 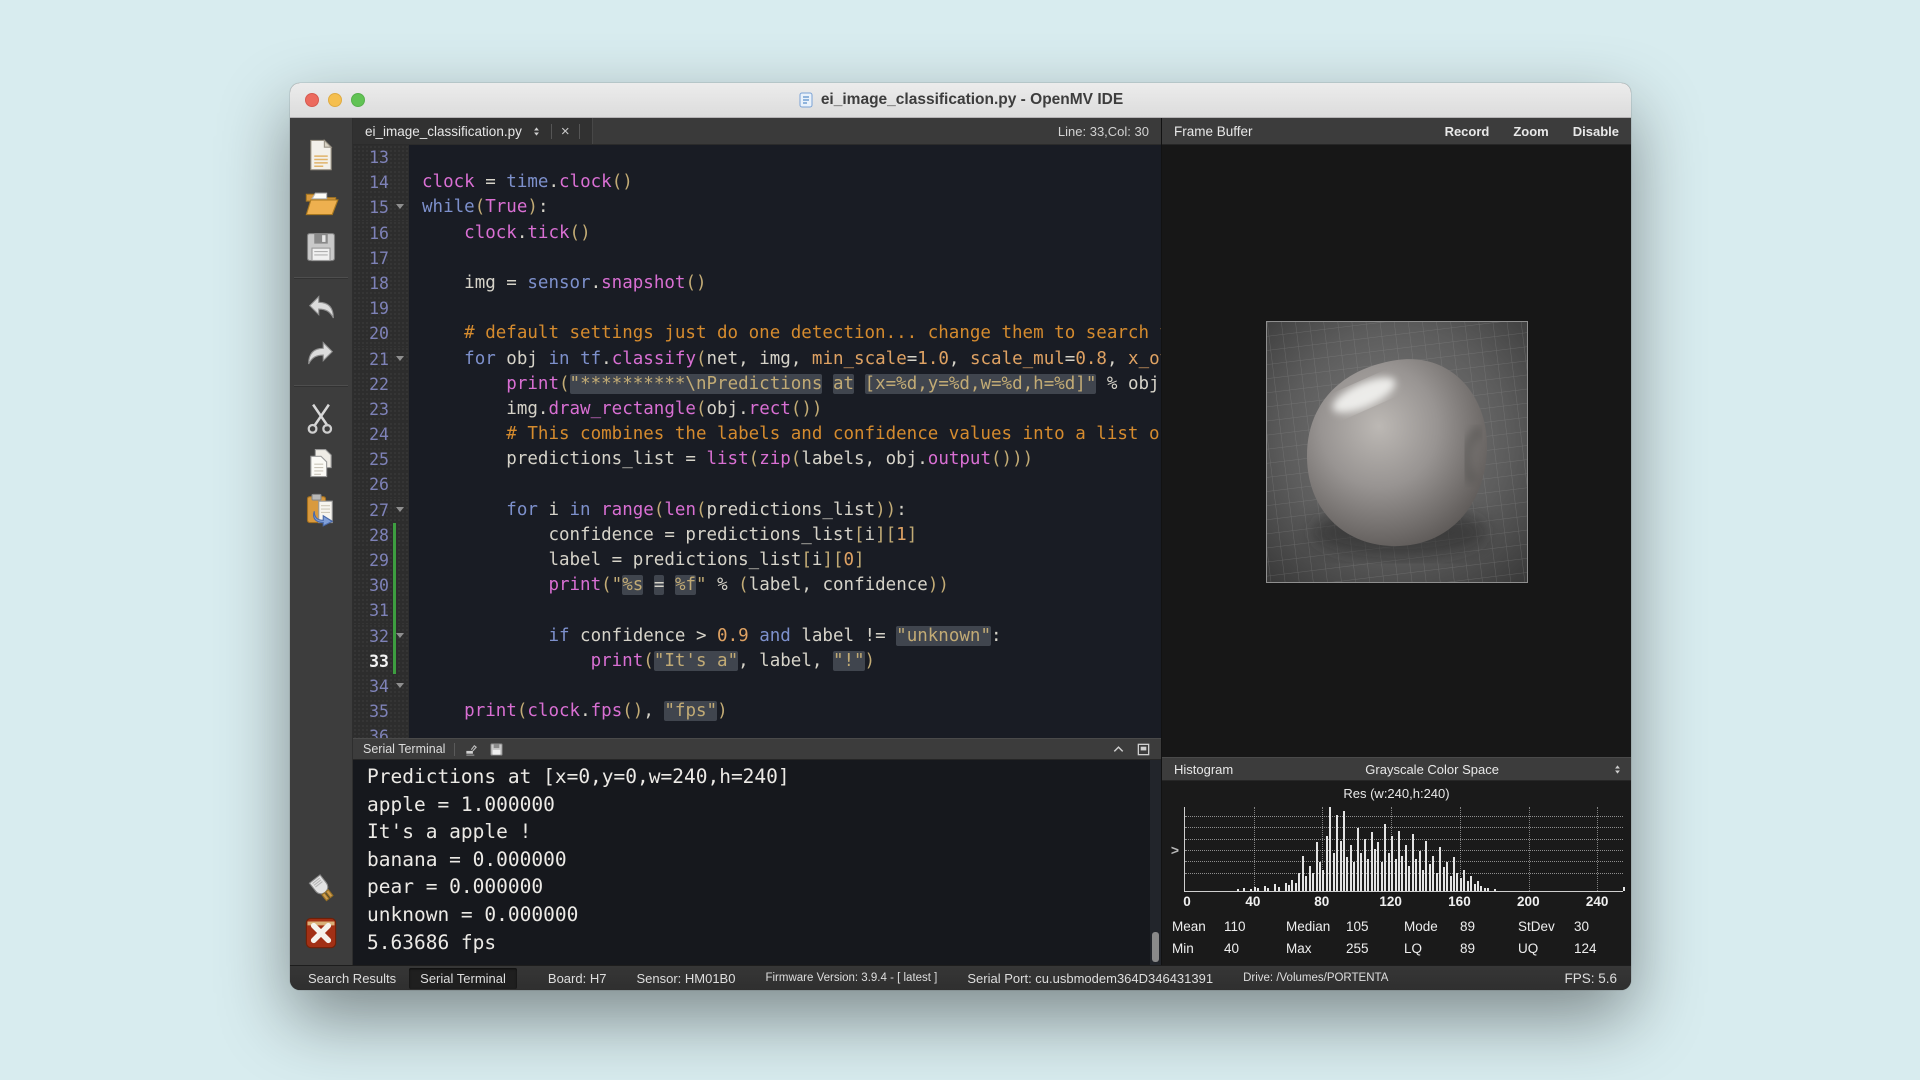 I want to click on maximize-window-button, so click(x=358, y=100).